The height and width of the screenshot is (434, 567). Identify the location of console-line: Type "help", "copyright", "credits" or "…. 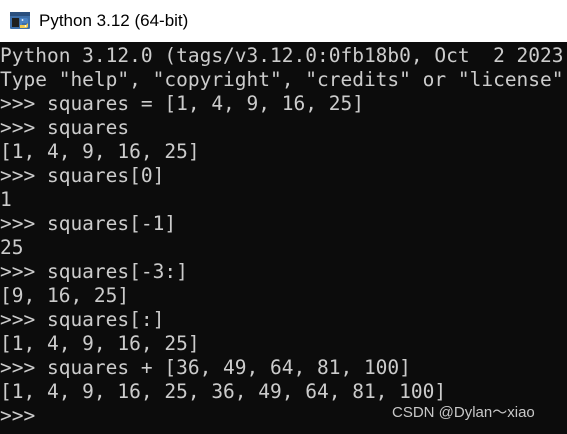
(282, 79).